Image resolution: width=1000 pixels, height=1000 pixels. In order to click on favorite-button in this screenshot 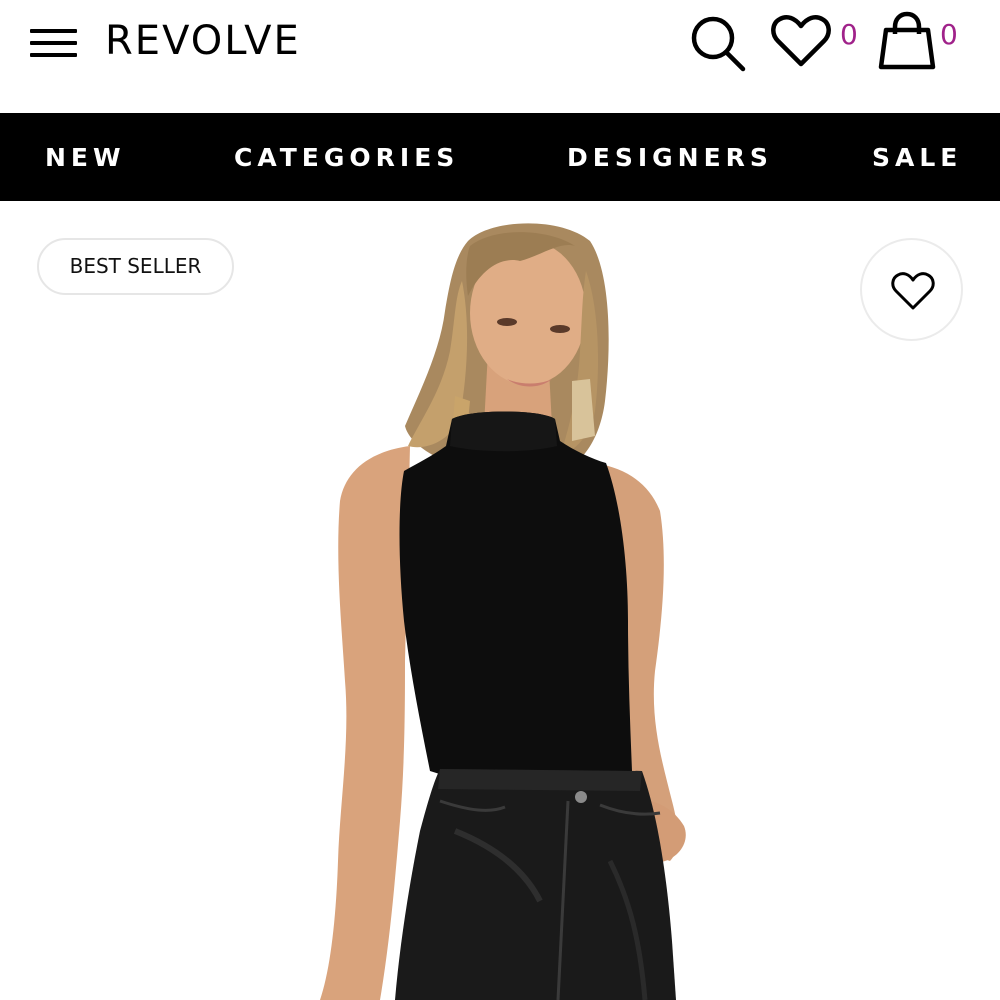, I will do `click(911, 289)`.